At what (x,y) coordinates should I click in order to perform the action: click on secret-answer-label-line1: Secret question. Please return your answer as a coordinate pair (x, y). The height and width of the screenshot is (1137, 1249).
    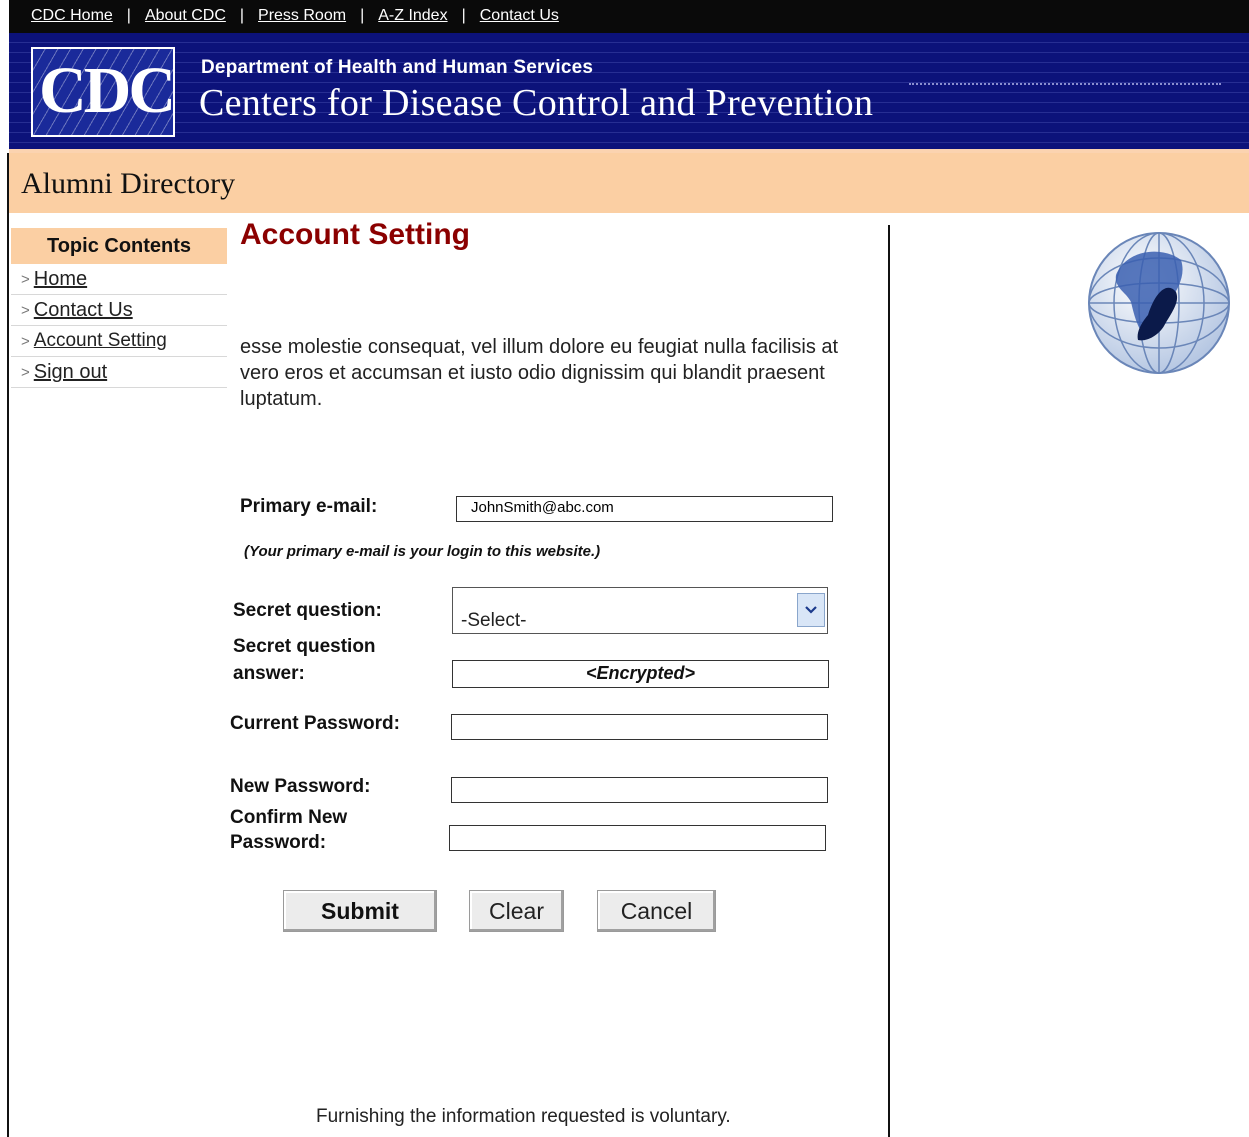
    Looking at the image, I should click on (304, 646).